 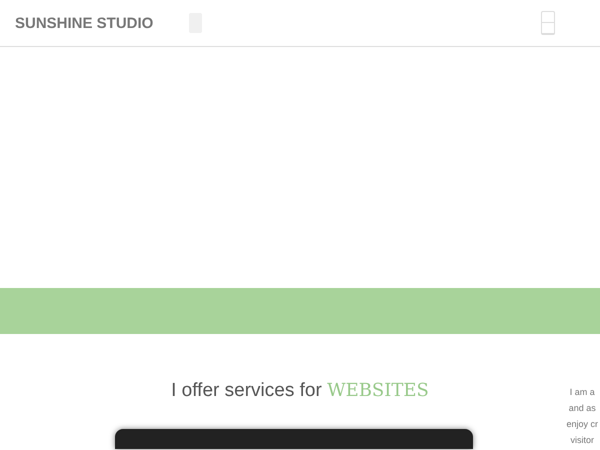 I want to click on intro-text-line: I am a, so click(x=582, y=392).